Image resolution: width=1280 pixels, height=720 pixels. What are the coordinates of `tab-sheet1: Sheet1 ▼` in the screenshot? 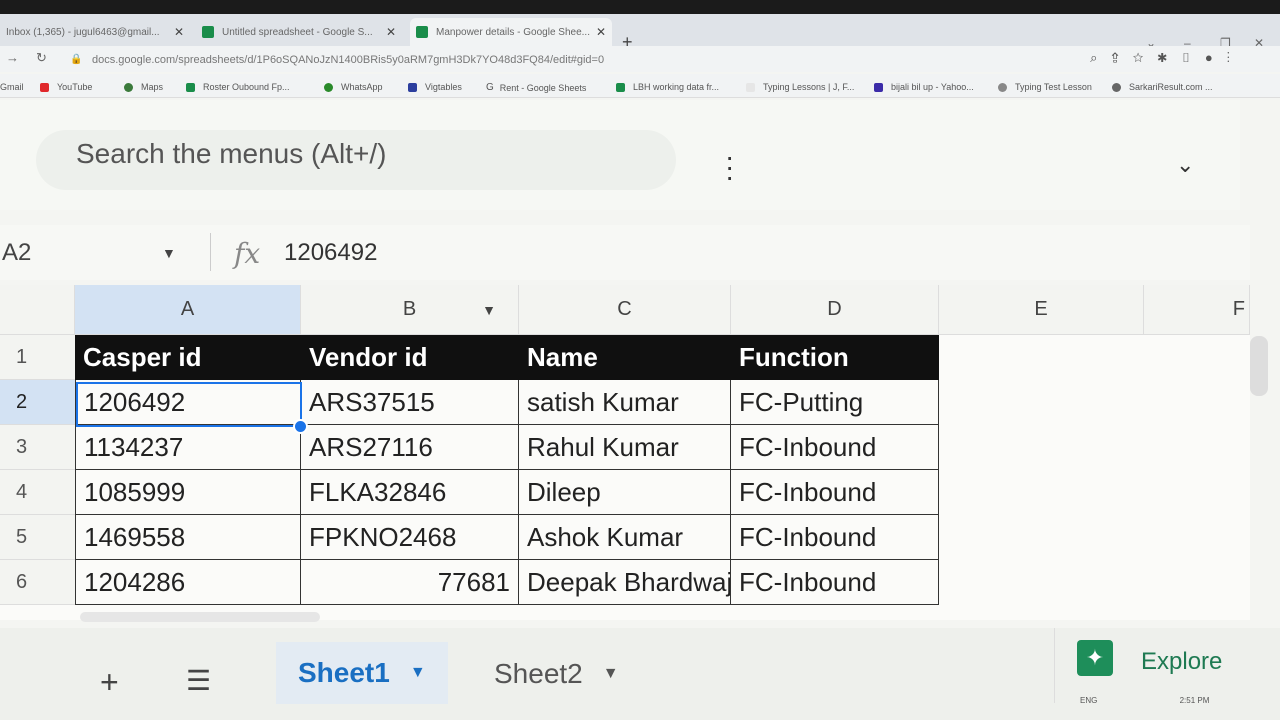 It's located at (362, 673).